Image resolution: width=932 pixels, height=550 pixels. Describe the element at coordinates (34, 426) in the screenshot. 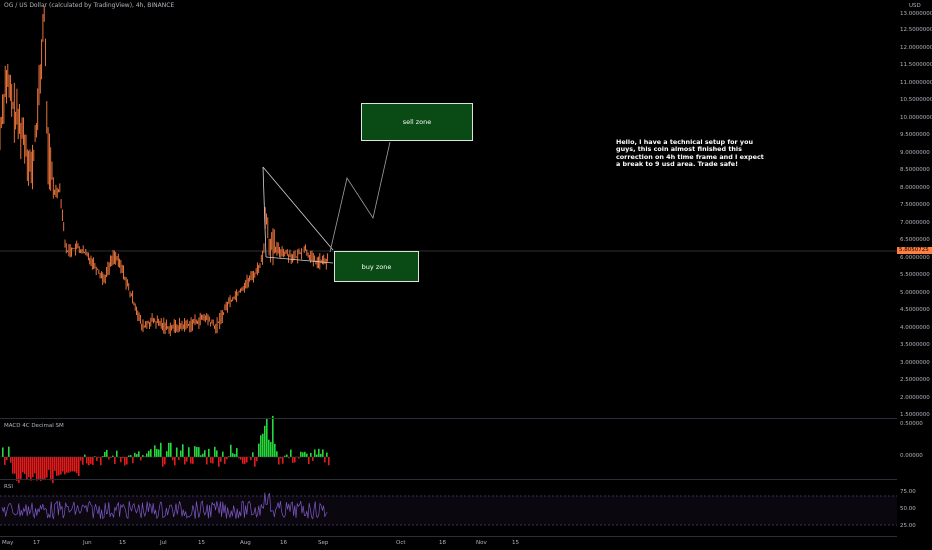

I see `macd-label: MACD 4C Decimal SM` at that location.